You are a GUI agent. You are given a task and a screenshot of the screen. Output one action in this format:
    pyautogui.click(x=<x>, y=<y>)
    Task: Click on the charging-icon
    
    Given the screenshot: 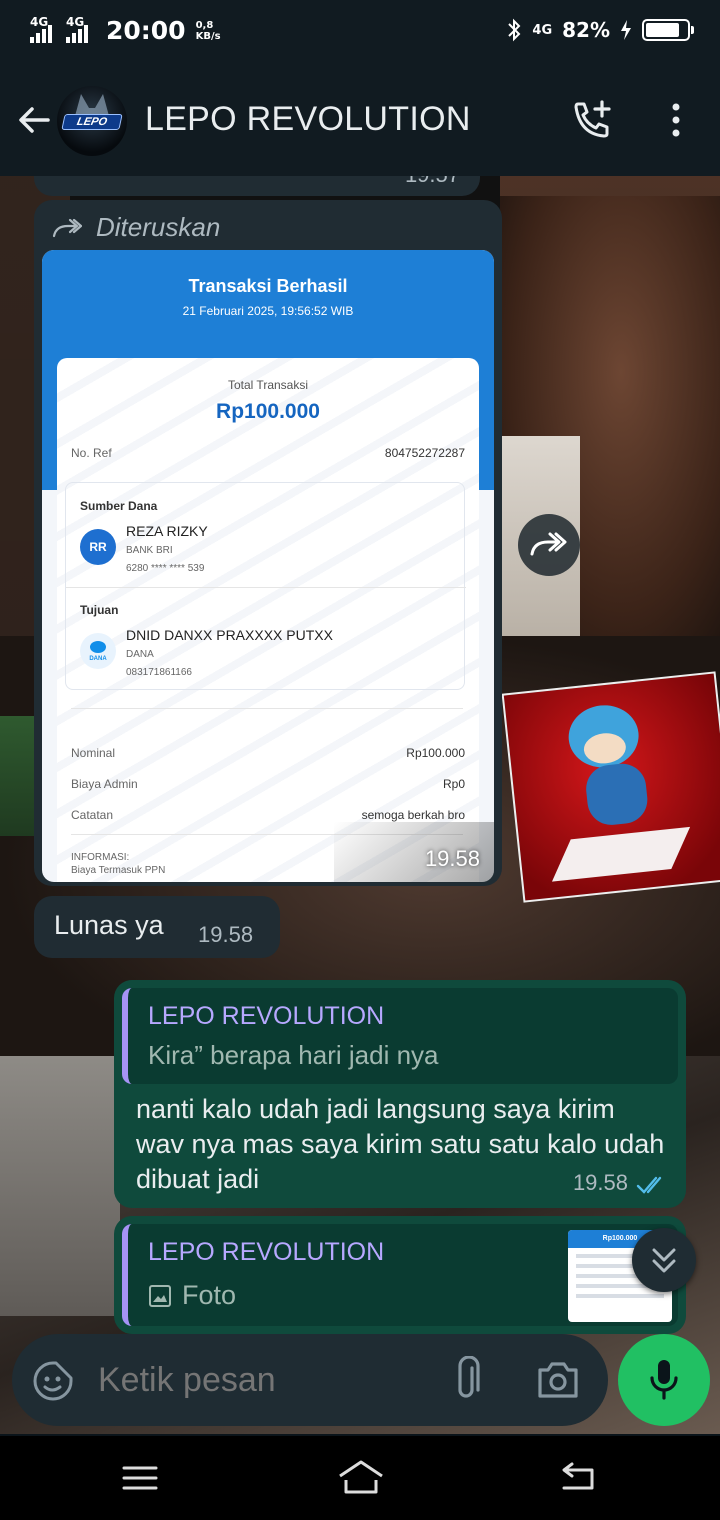 What is the action you would take?
    pyautogui.click(x=626, y=30)
    